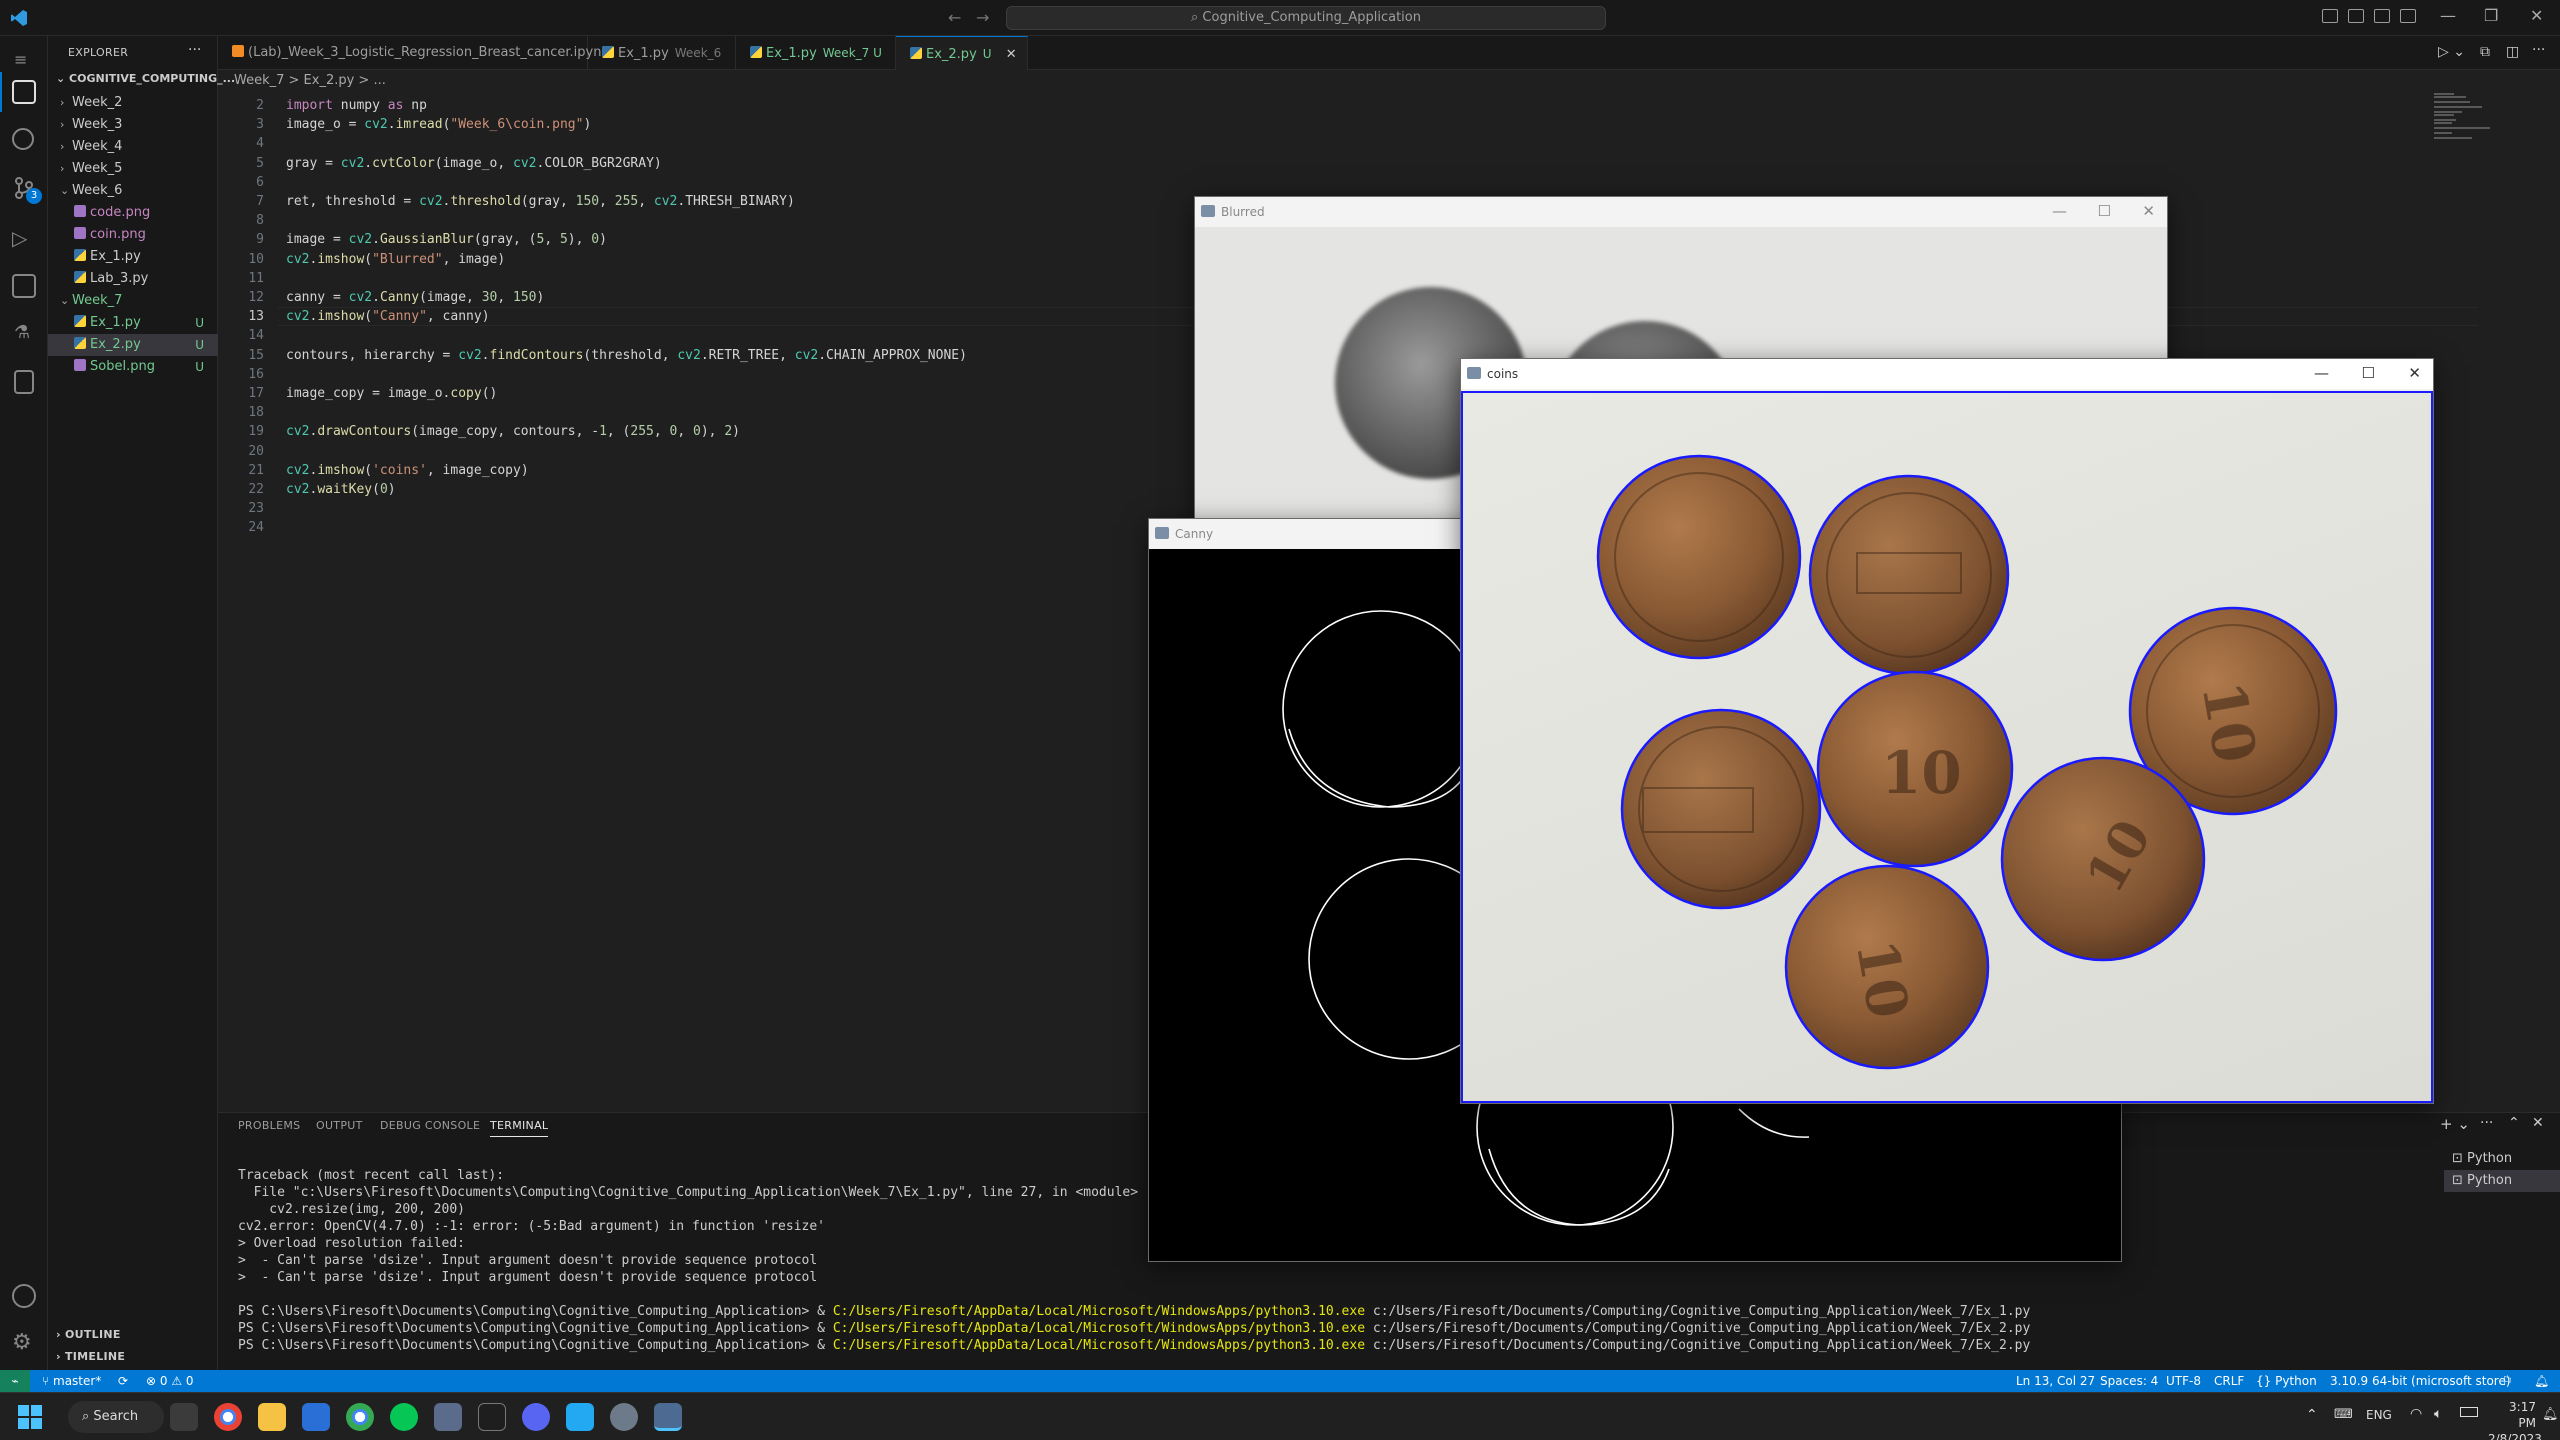 The height and width of the screenshot is (1440, 2560). Describe the element at coordinates (1306, 18) in the screenshot. I see `command-center-search: ⌕ Cognitive_Computing_Application` at that location.